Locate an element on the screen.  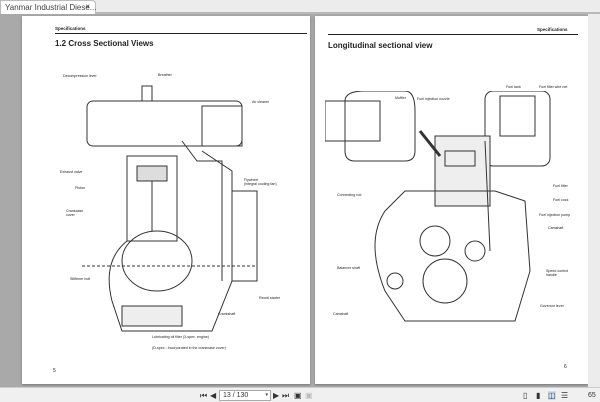
close-tab-icon: × is located at coordinates (87, 6).